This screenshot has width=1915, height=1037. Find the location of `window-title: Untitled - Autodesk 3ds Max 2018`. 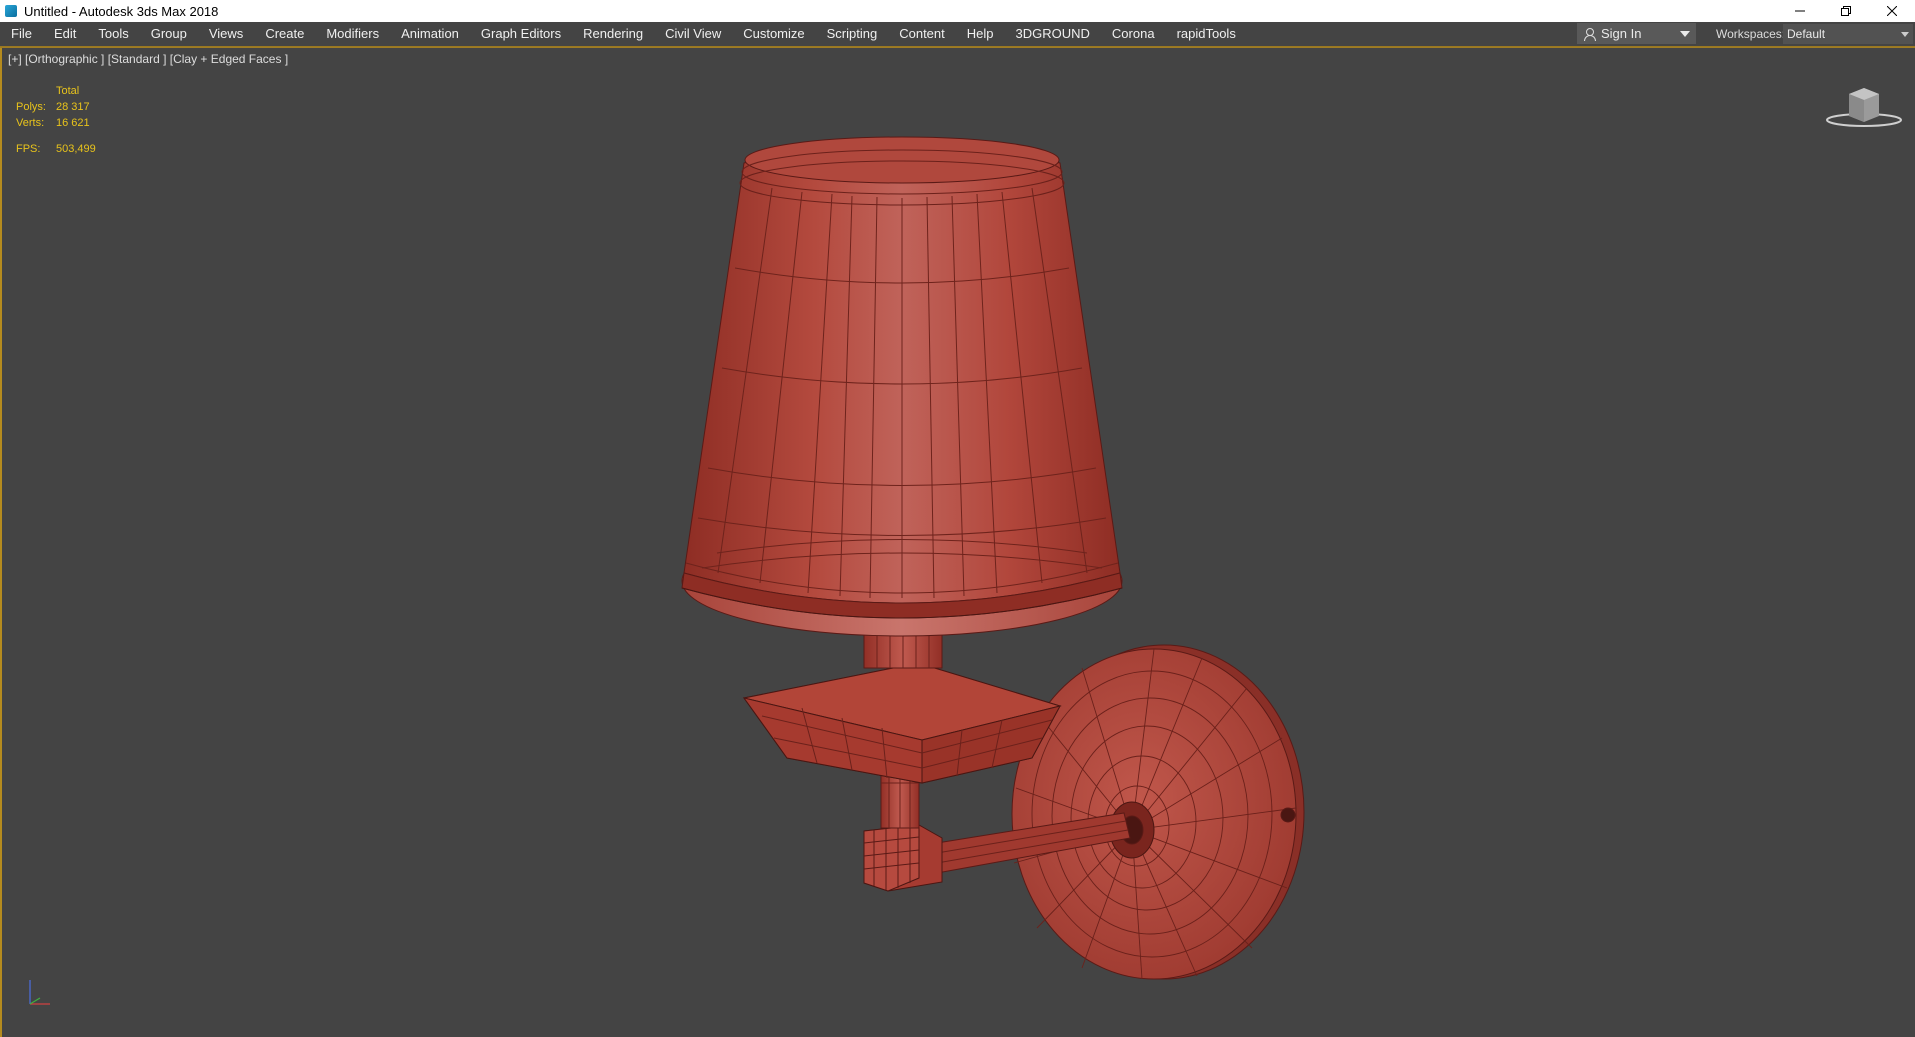

window-title: Untitled - Autodesk 3ds Max 2018 is located at coordinates (121, 11).